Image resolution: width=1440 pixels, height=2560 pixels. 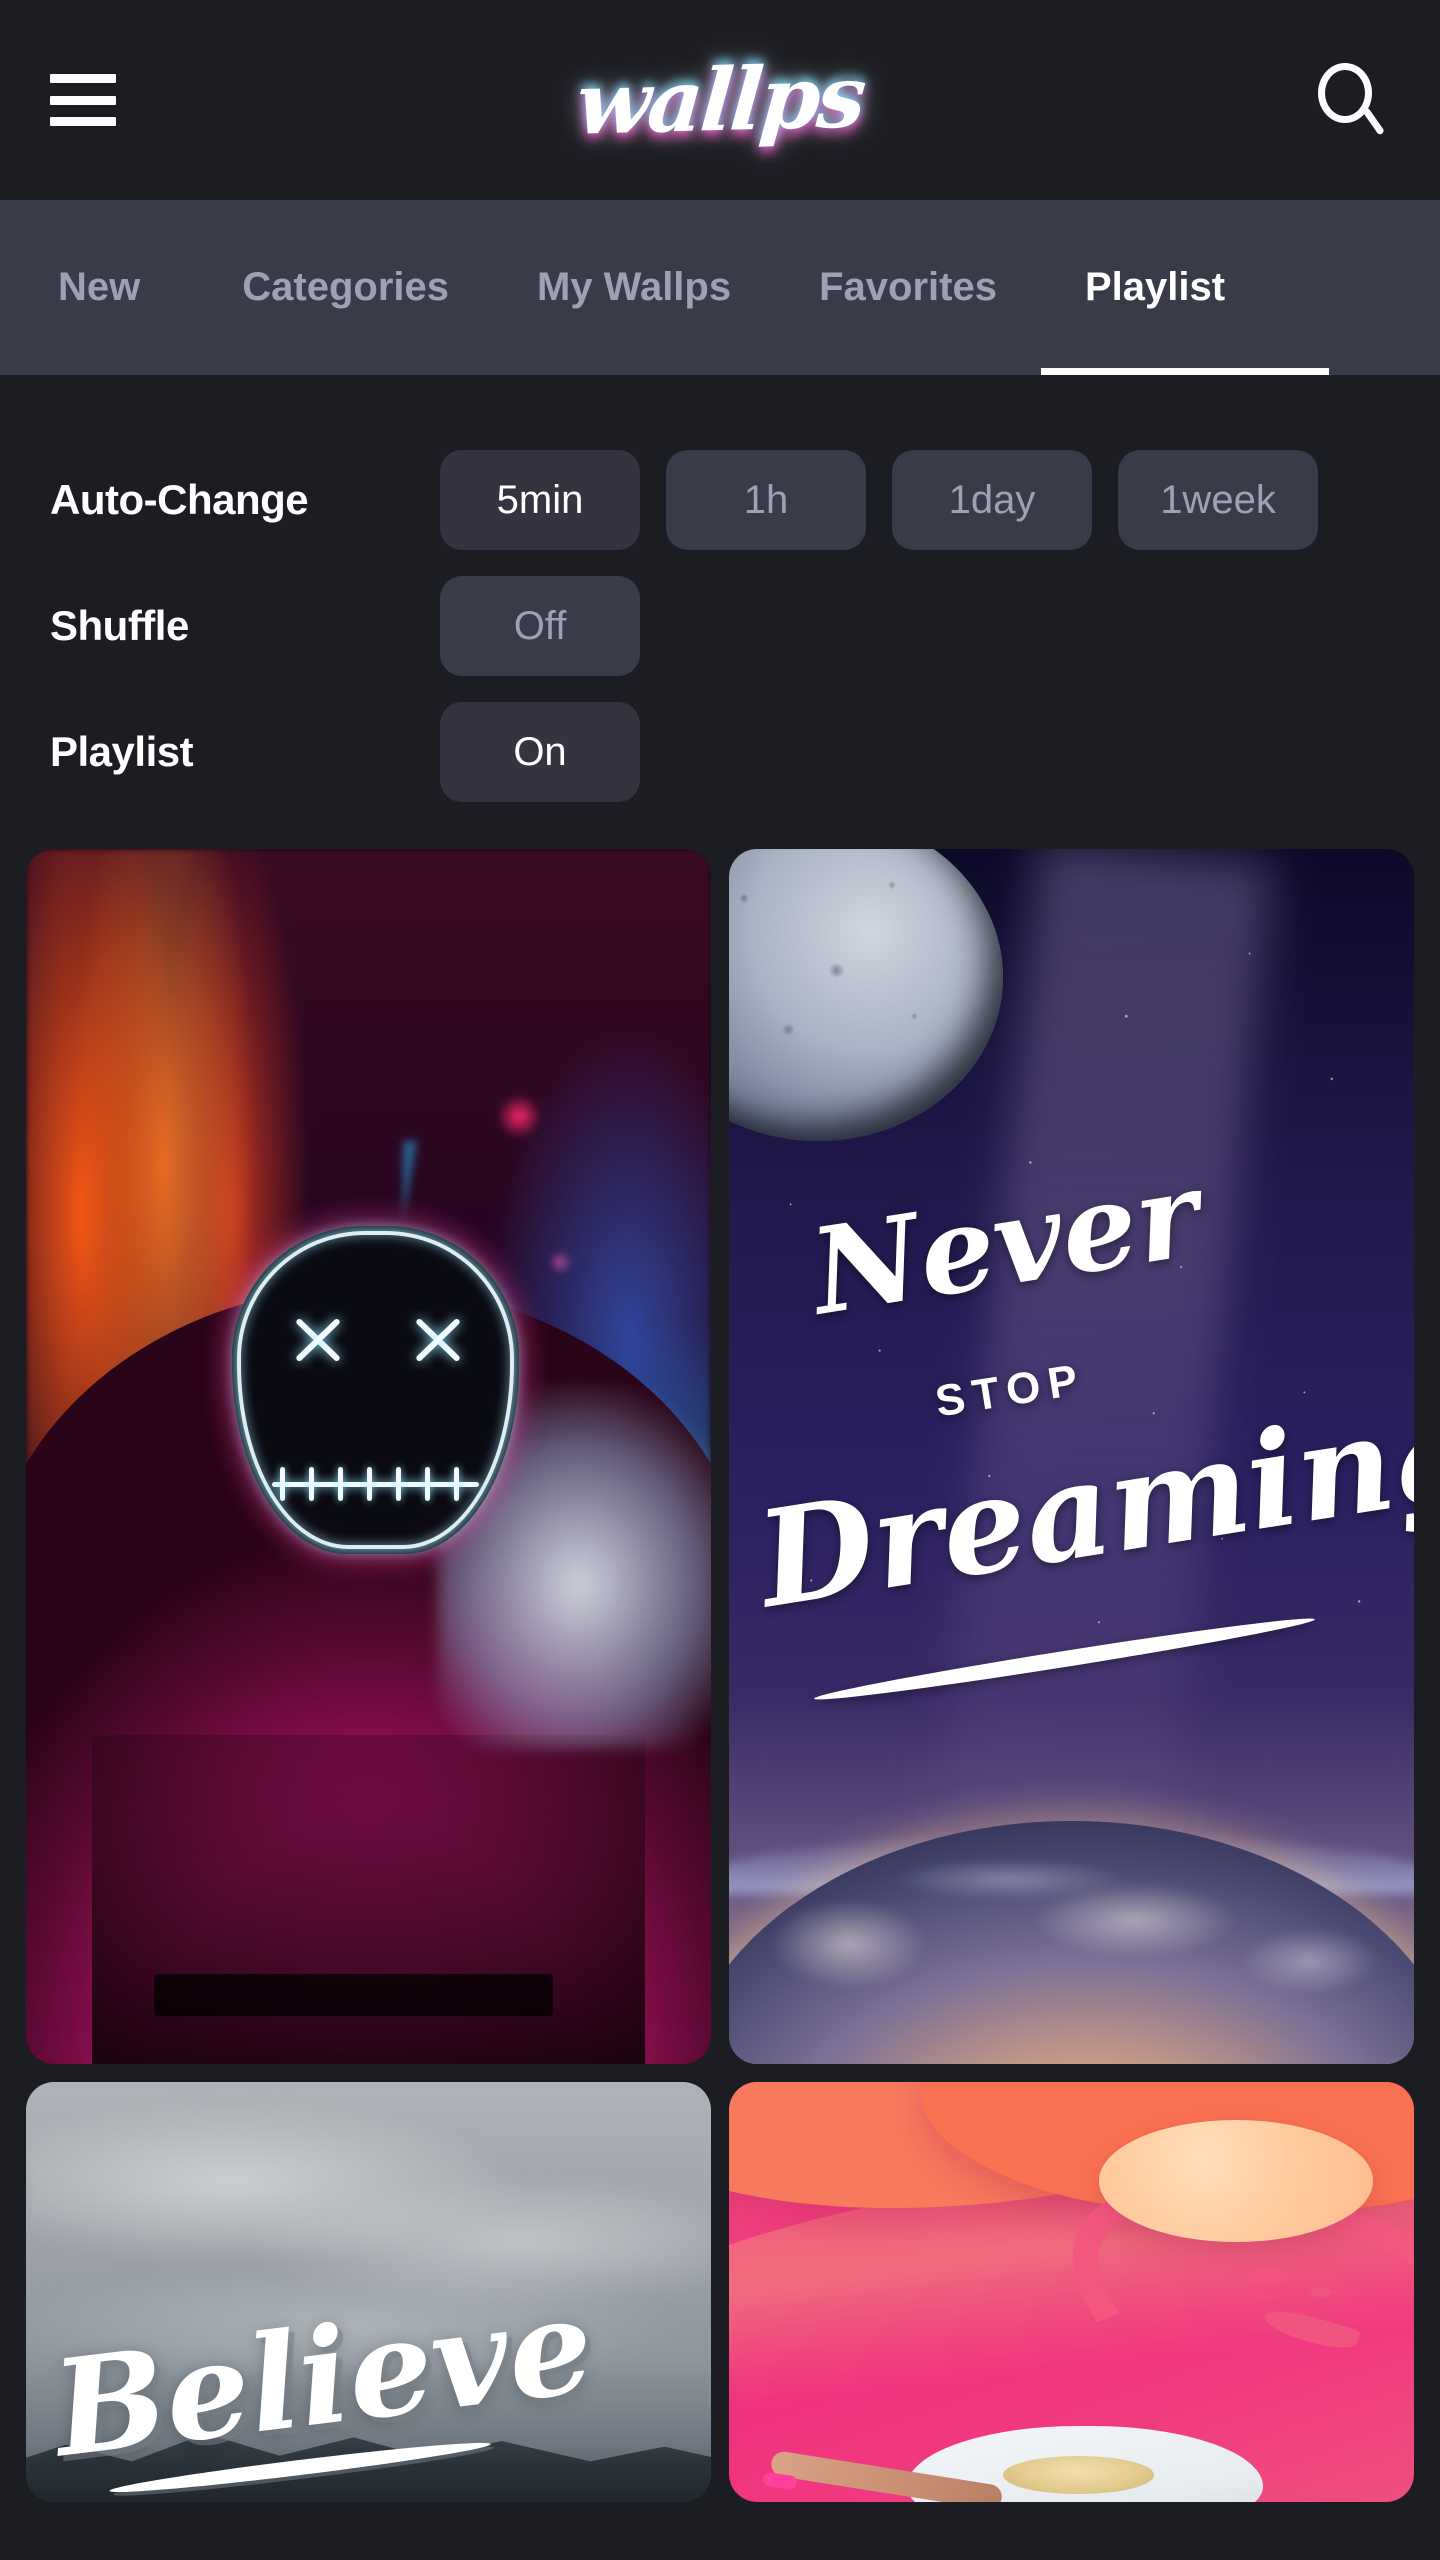 I want to click on mask-eye-left-icon, so click(x=318, y=1340).